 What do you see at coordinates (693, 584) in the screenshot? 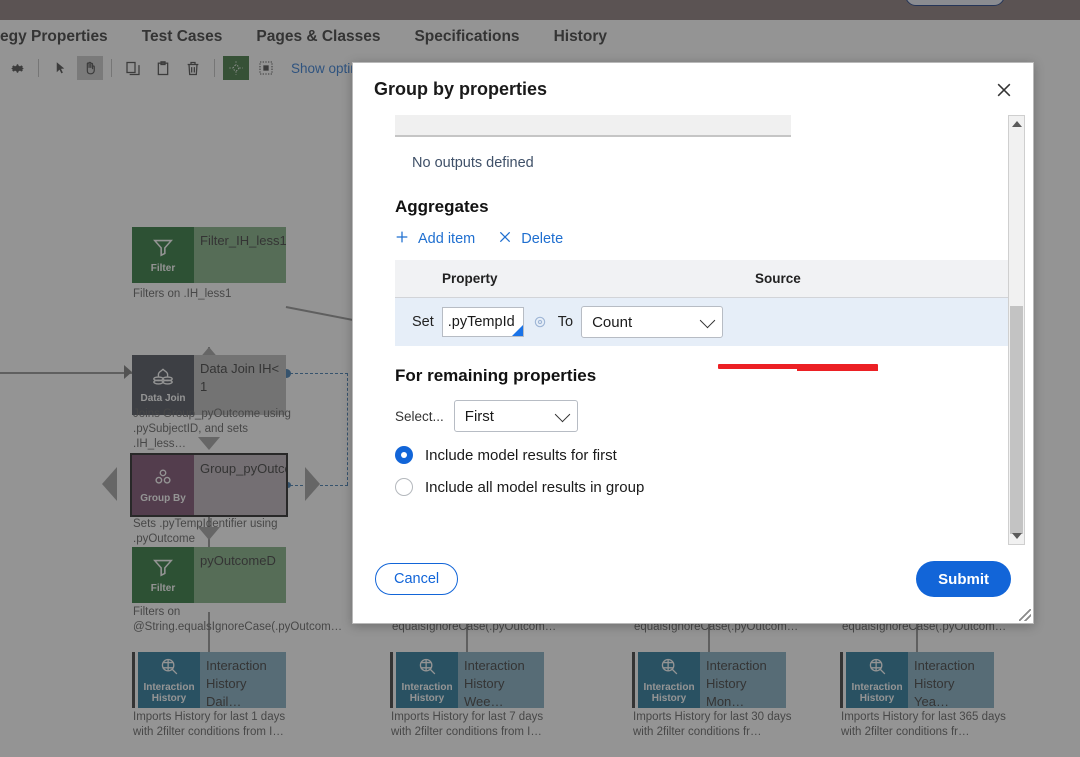
I see `dialog-footer: Cancel Submit` at bounding box center [693, 584].